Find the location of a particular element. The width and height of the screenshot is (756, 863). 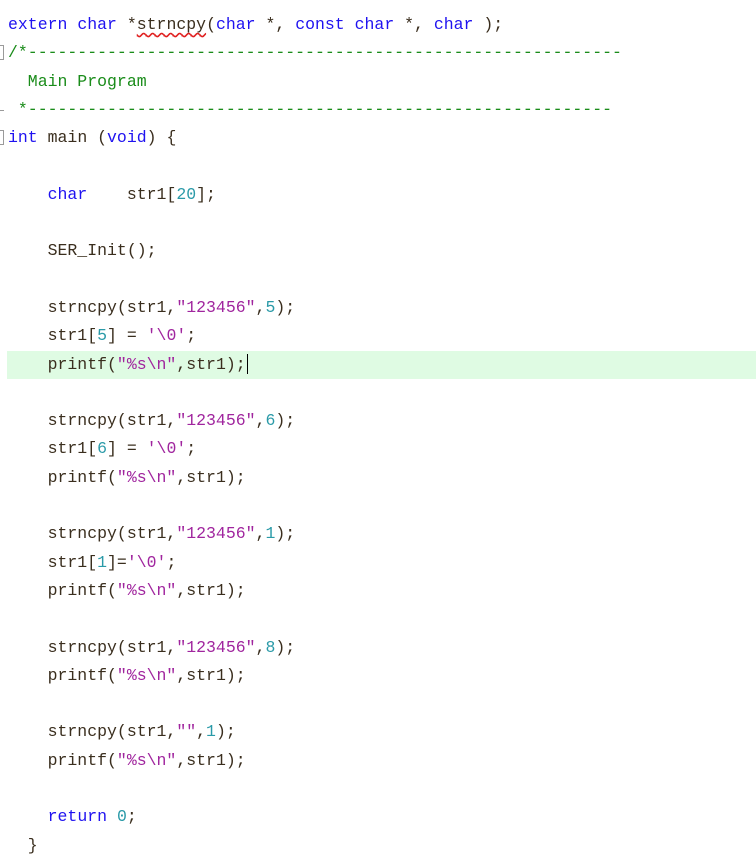

code-line: strncpy(str1,"123456",5); is located at coordinates (378, 308).